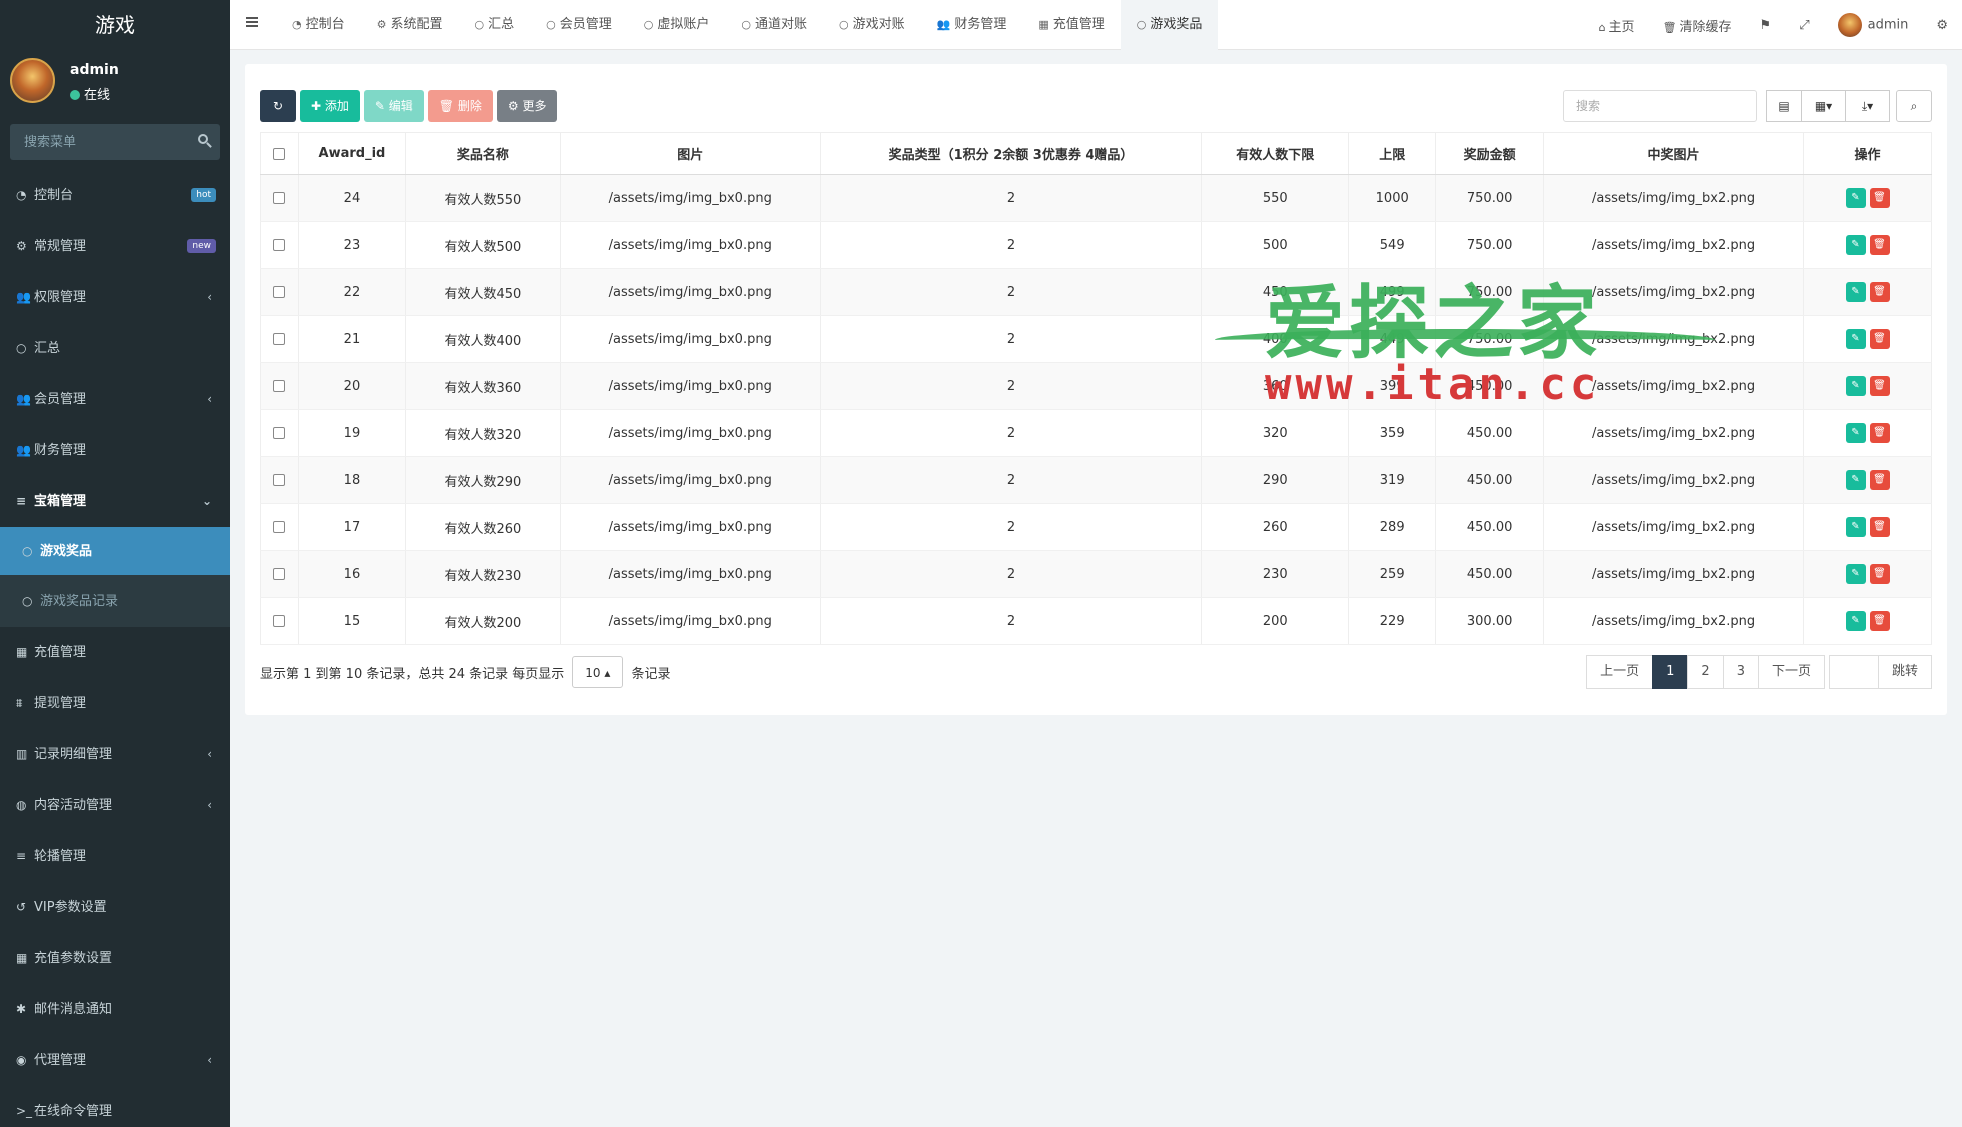 Image resolution: width=1962 pixels, height=1127 pixels. I want to click on tab-1: ⚙ 系统配置, so click(410, 25).